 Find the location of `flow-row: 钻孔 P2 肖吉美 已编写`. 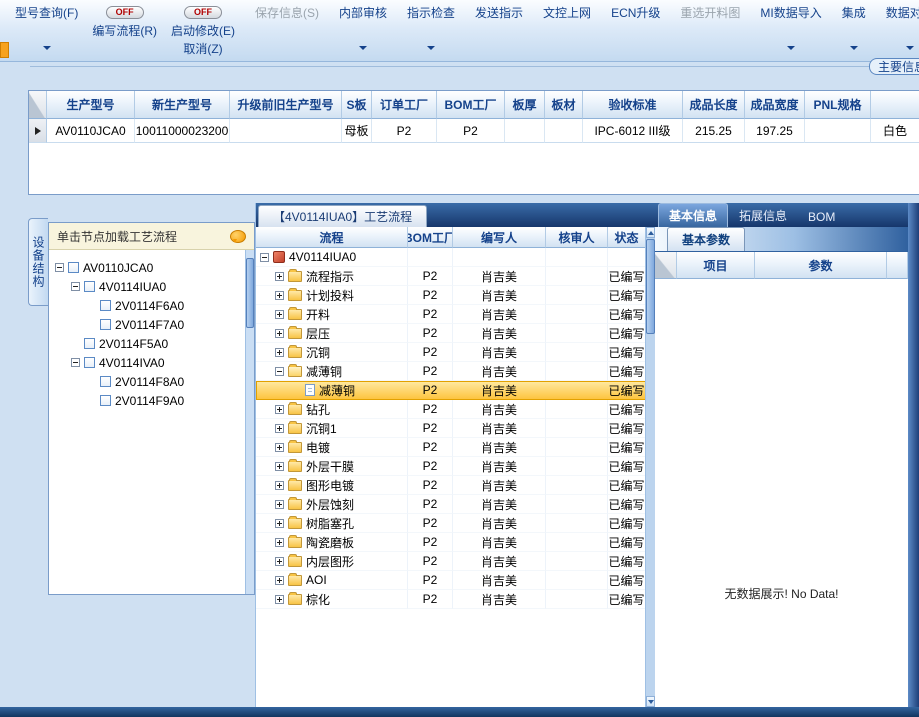

flow-row: 钻孔 P2 肖吉美 已编写 is located at coordinates (455, 409).